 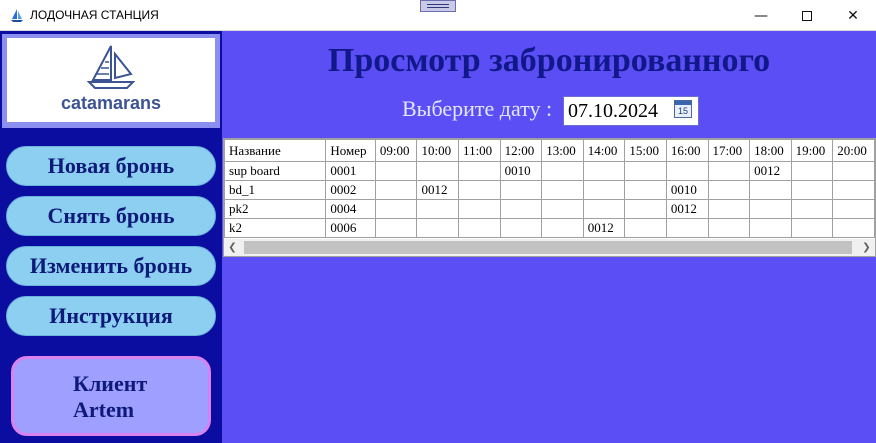 I want to click on column-header: 19:00, so click(x=812, y=150).